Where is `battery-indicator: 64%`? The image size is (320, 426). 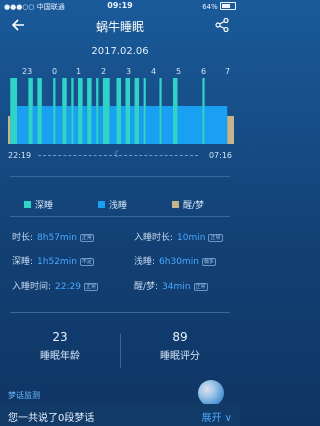
battery-indicator: 64% is located at coordinates (219, 6).